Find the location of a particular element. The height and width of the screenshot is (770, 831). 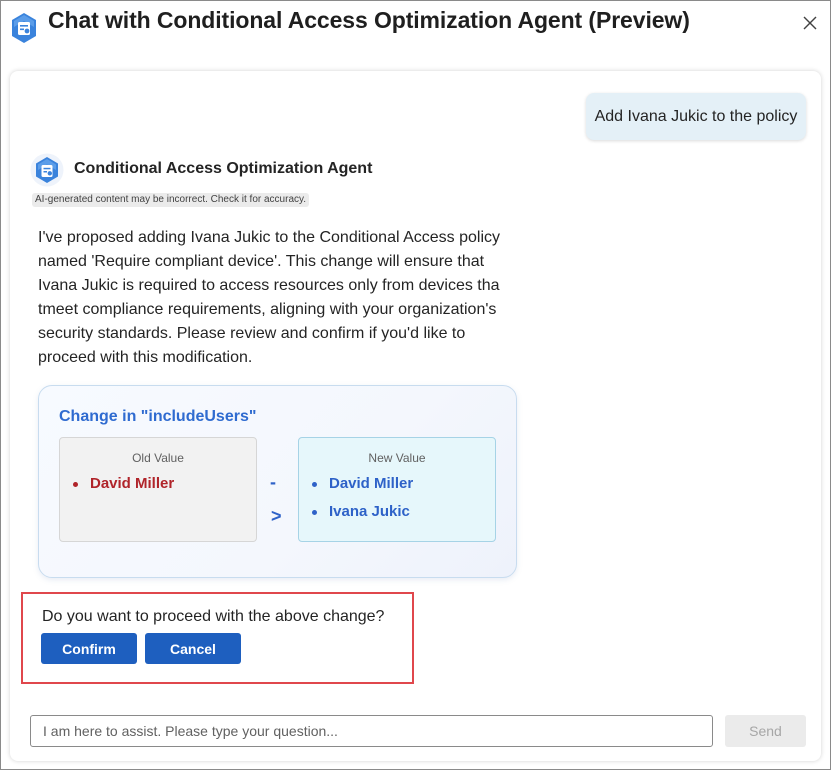

cancel-button: Cancel is located at coordinates (193, 648).